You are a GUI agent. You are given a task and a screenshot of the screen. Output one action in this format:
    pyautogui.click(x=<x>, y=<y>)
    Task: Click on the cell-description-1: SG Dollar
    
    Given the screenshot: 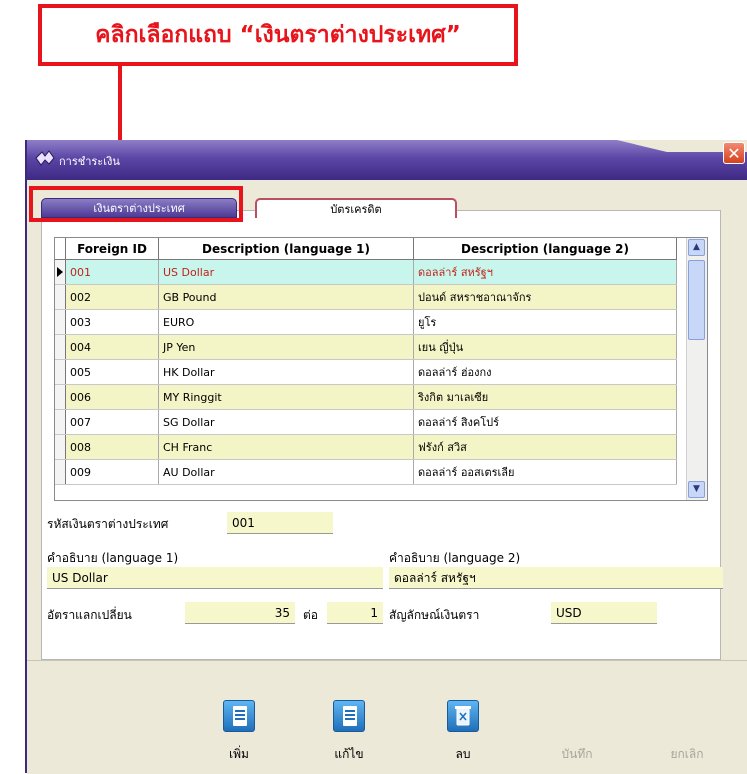 What is the action you would take?
    pyautogui.click(x=286, y=422)
    